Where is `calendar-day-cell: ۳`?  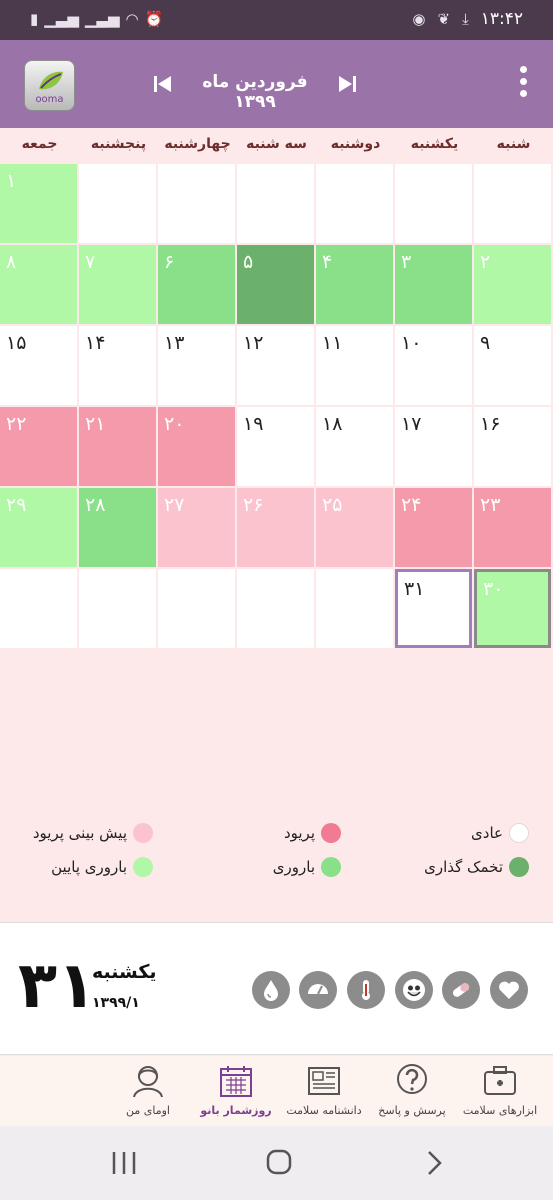 calendar-day-cell: ۳ is located at coordinates (433, 284).